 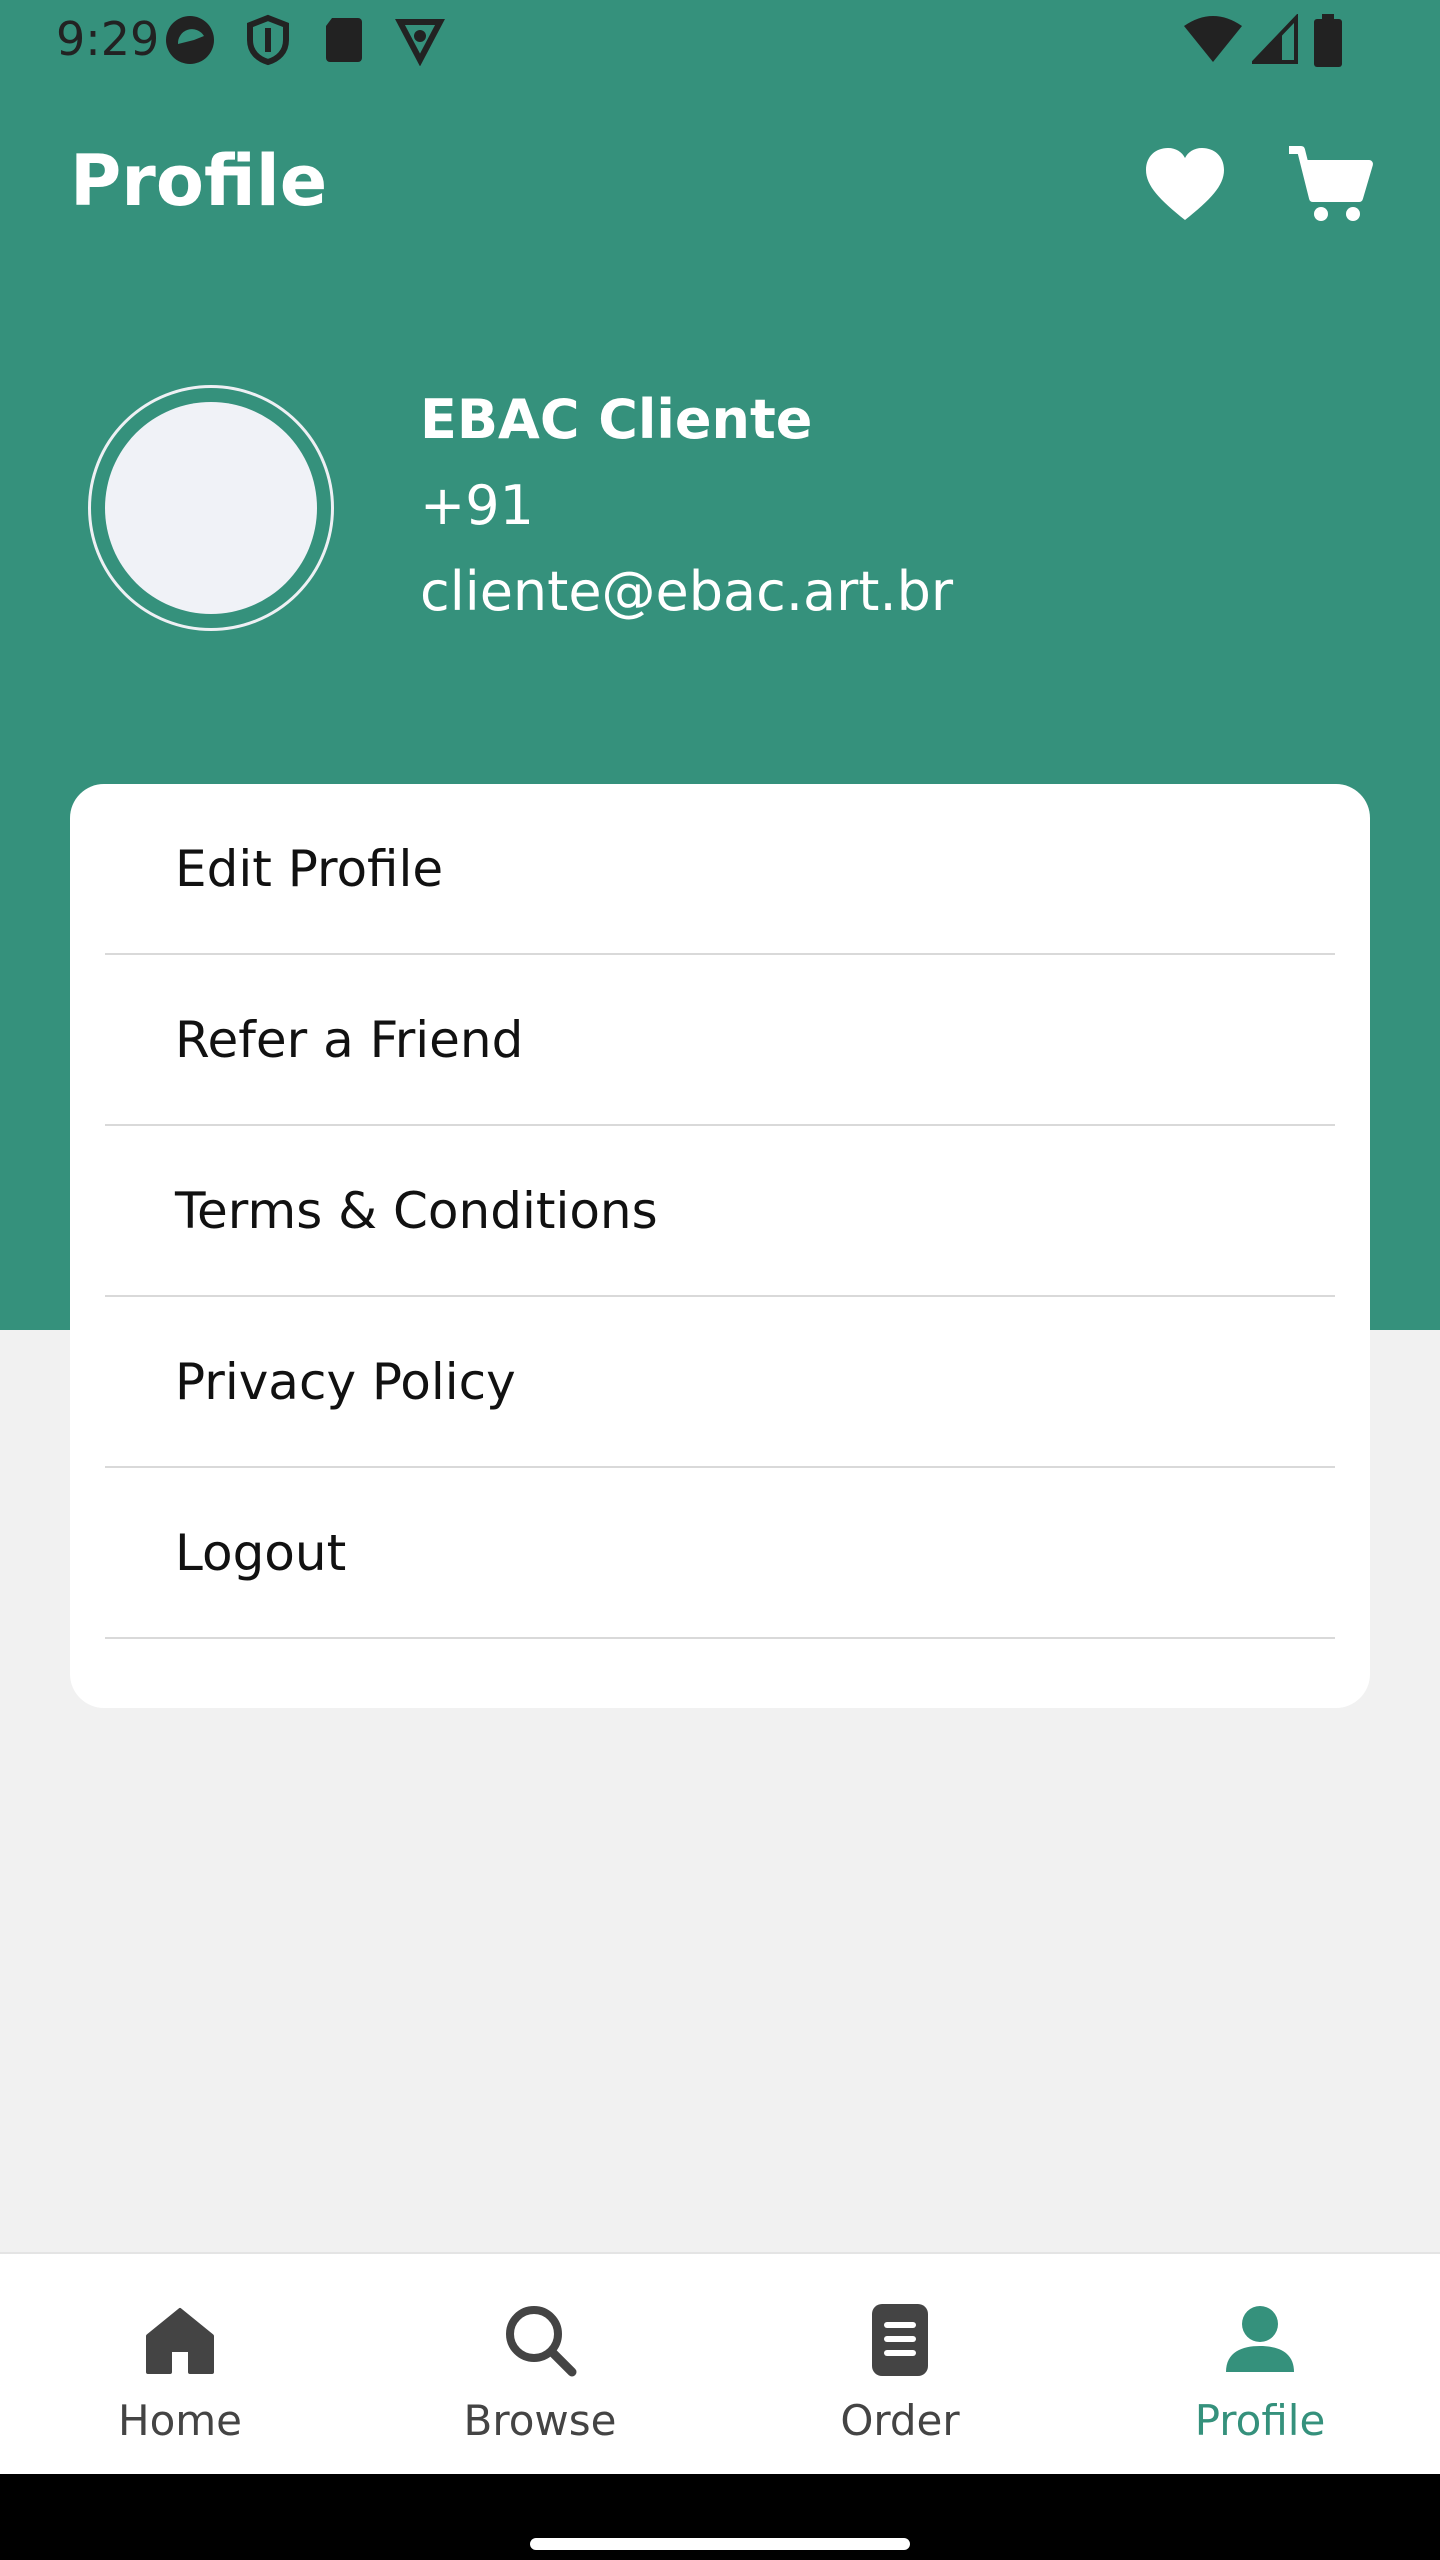 I want to click on menu-item-label: Refer a Friend, so click(x=349, y=1039).